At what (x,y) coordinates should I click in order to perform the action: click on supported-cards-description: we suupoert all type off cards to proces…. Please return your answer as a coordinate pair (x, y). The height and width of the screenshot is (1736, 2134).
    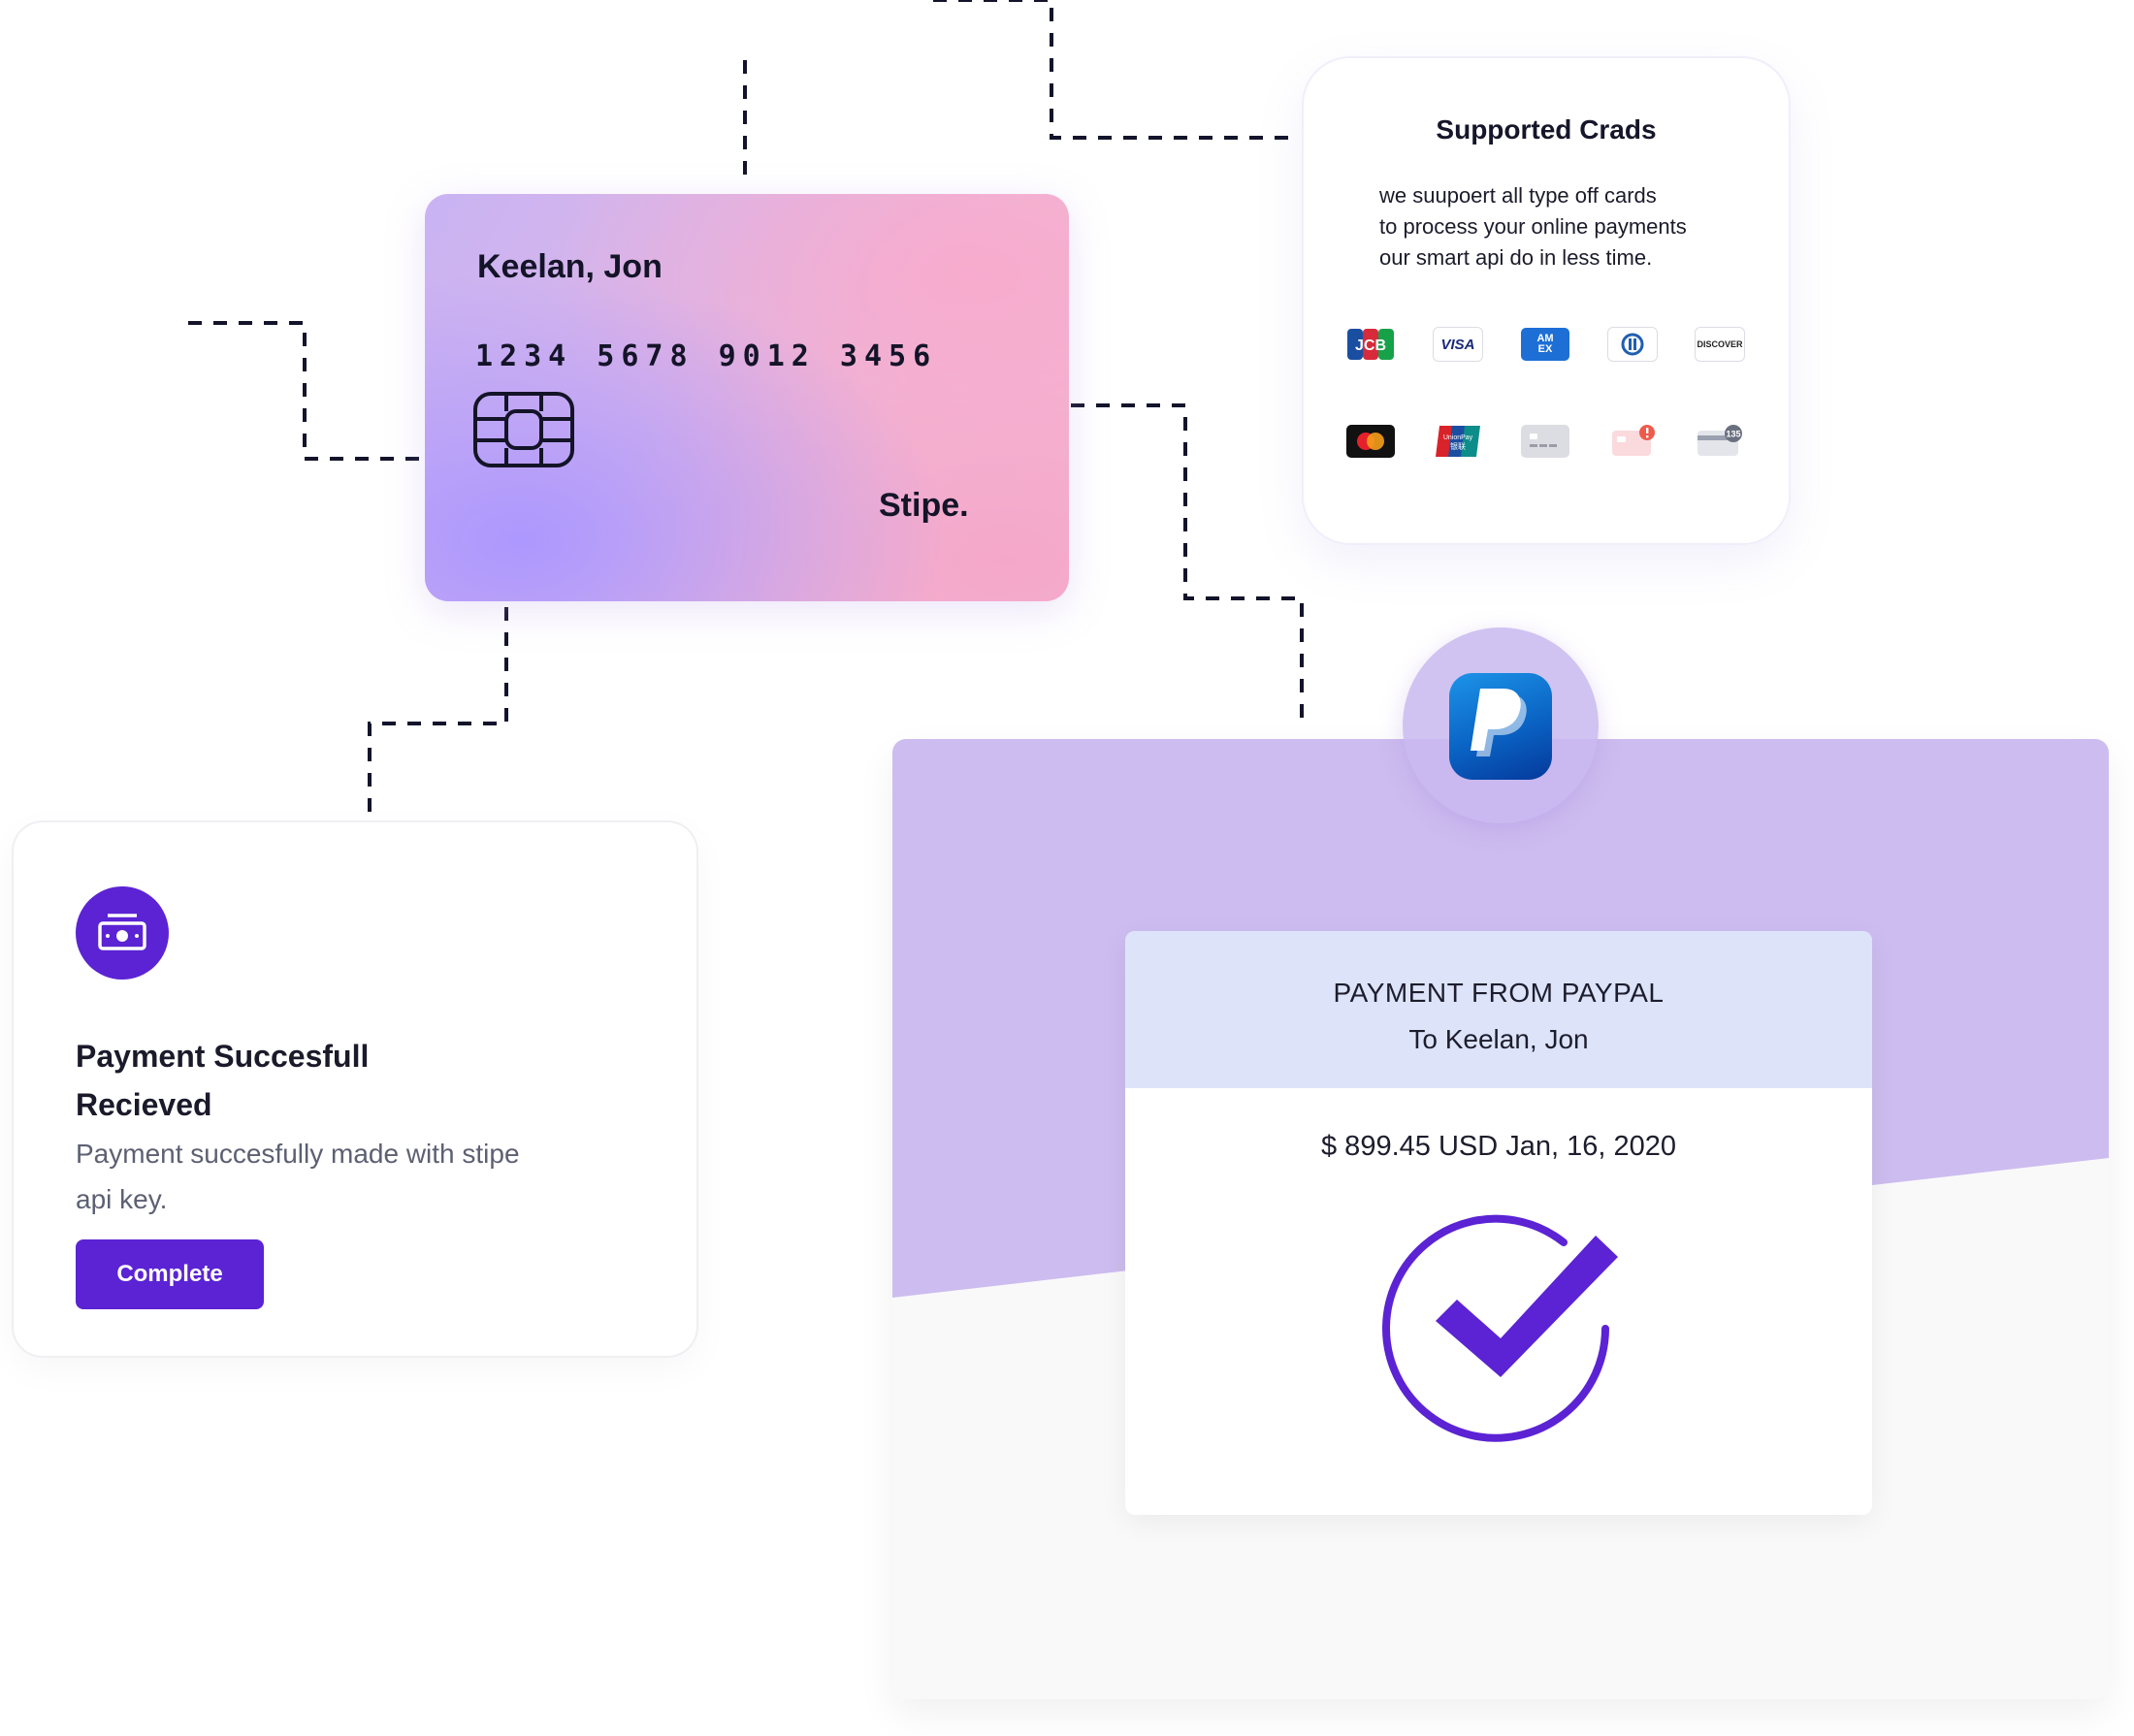
    Looking at the image, I should click on (1563, 226).